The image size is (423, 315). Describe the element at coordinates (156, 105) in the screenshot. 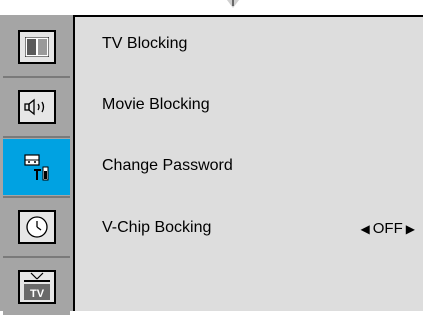

I see `menu-item-movie-blocking: Movie Blocking` at that location.